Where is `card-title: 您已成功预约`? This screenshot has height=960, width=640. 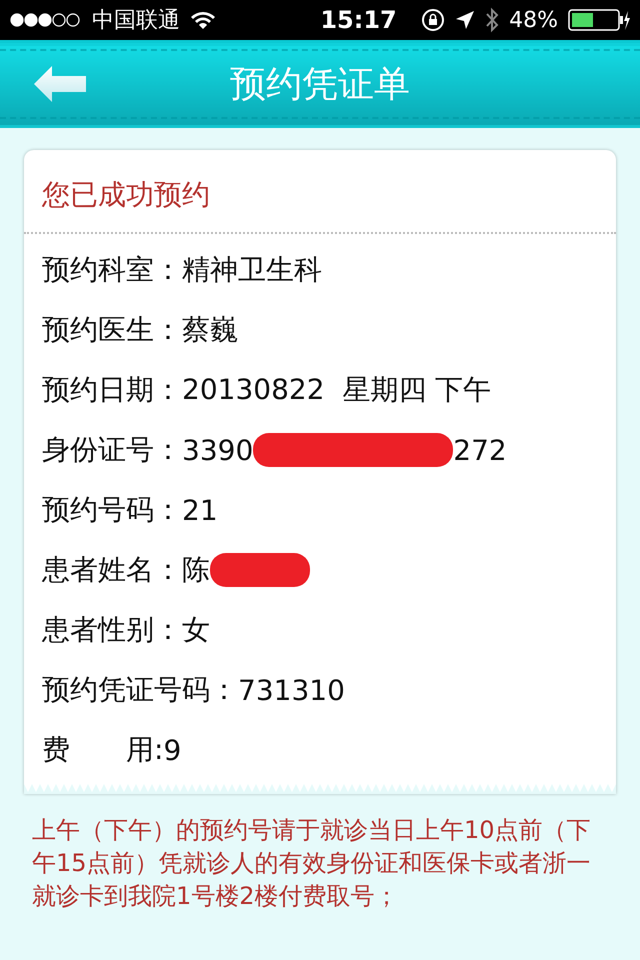 card-title: 您已成功预约 is located at coordinates (126, 194).